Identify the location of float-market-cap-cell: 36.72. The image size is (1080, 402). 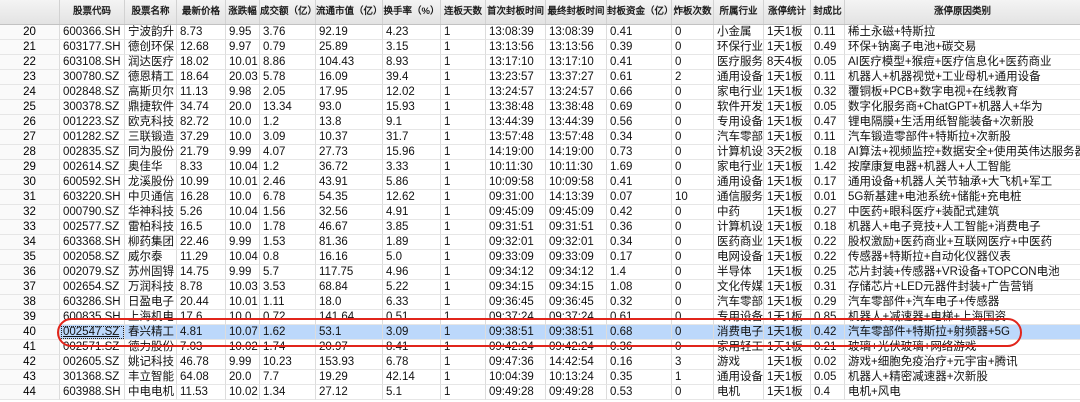
(349, 167).